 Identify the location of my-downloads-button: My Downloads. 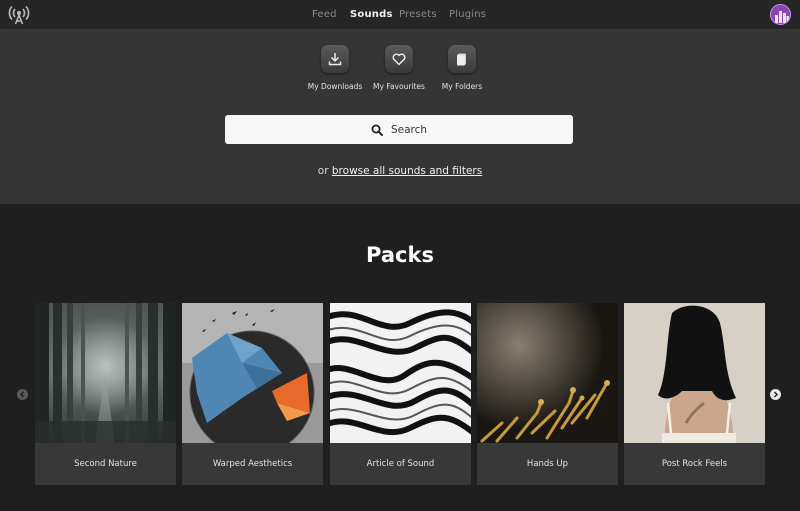
(335, 68).